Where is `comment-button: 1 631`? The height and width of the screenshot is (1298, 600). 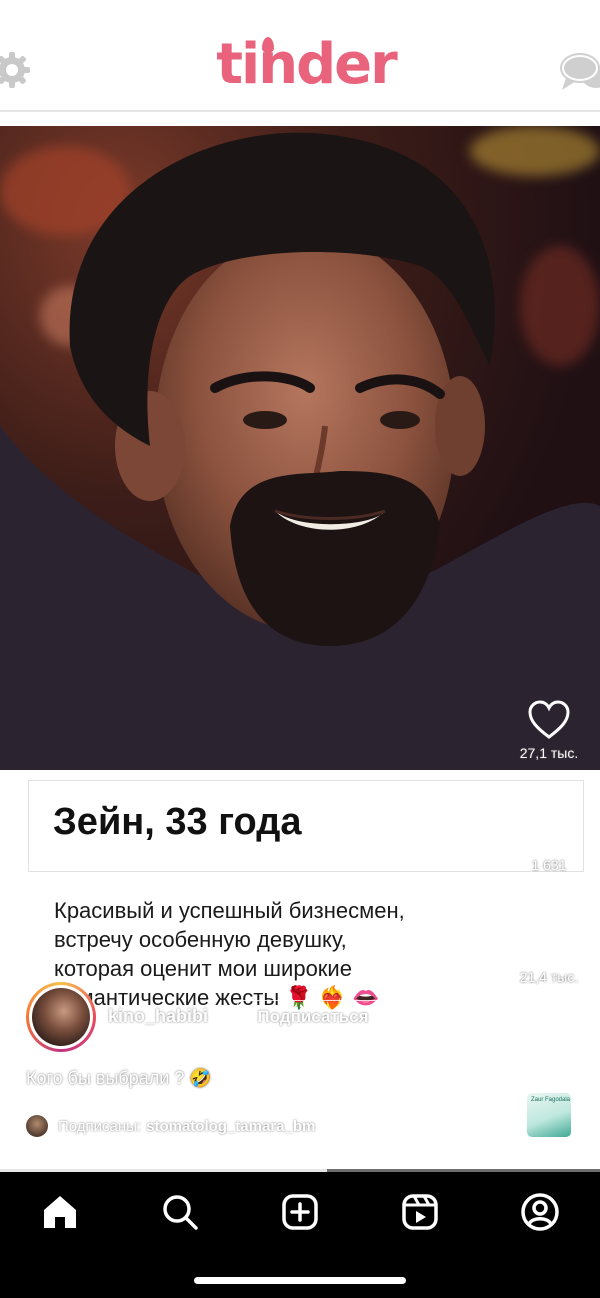
comment-button: 1 631 is located at coordinates (549, 841).